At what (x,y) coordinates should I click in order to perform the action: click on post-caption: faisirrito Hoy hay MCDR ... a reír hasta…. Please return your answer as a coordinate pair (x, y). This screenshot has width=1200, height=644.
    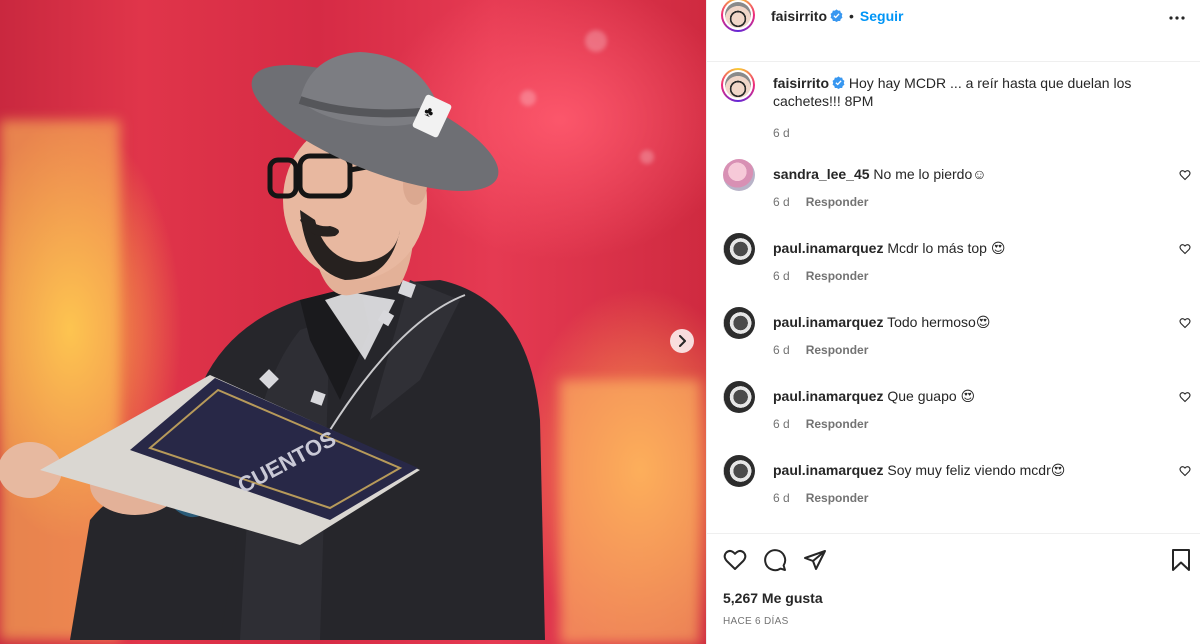
    Looking at the image, I should click on (957, 108).